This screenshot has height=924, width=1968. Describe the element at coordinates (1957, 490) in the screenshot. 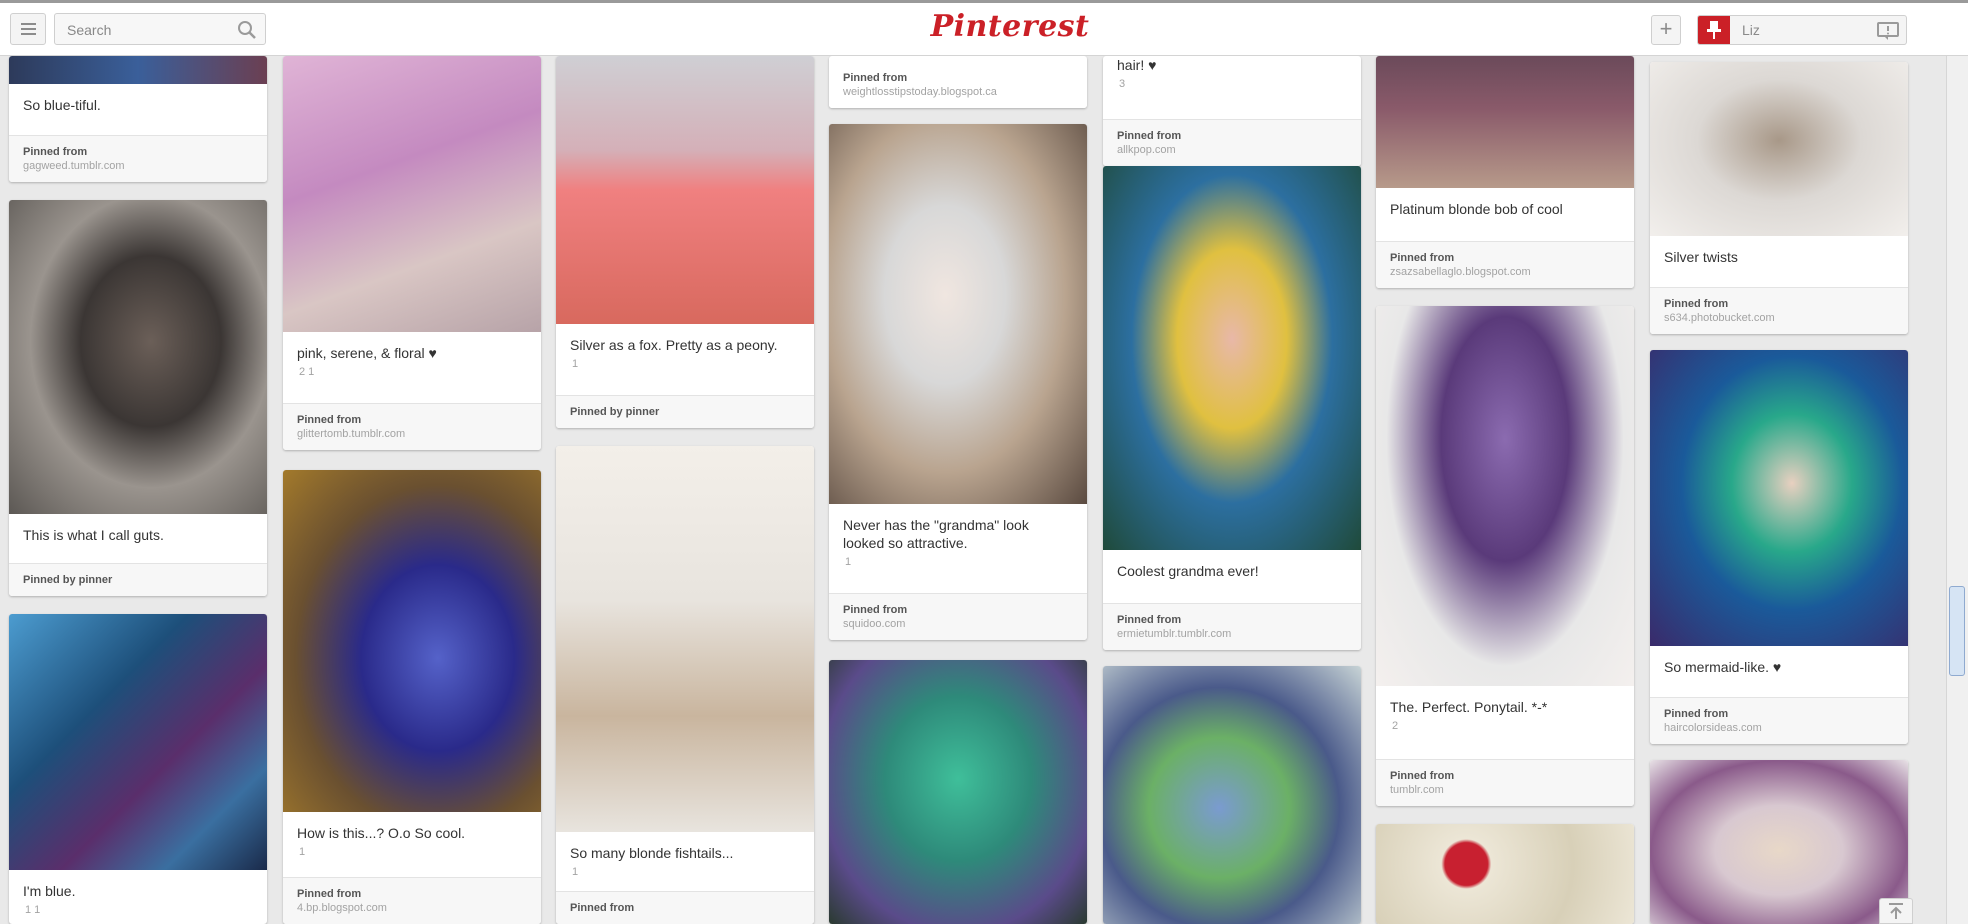

I see `vertical-scrollbar` at that location.